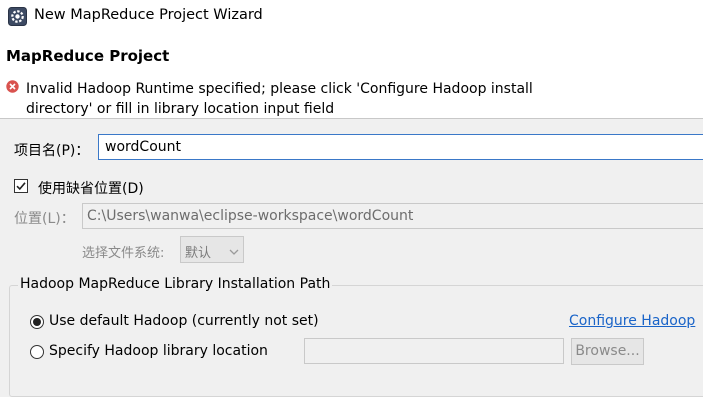 Image resolution: width=703 pixels, height=397 pixels. I want to click on filesystem-select-value: 默认, so click(198, 253).